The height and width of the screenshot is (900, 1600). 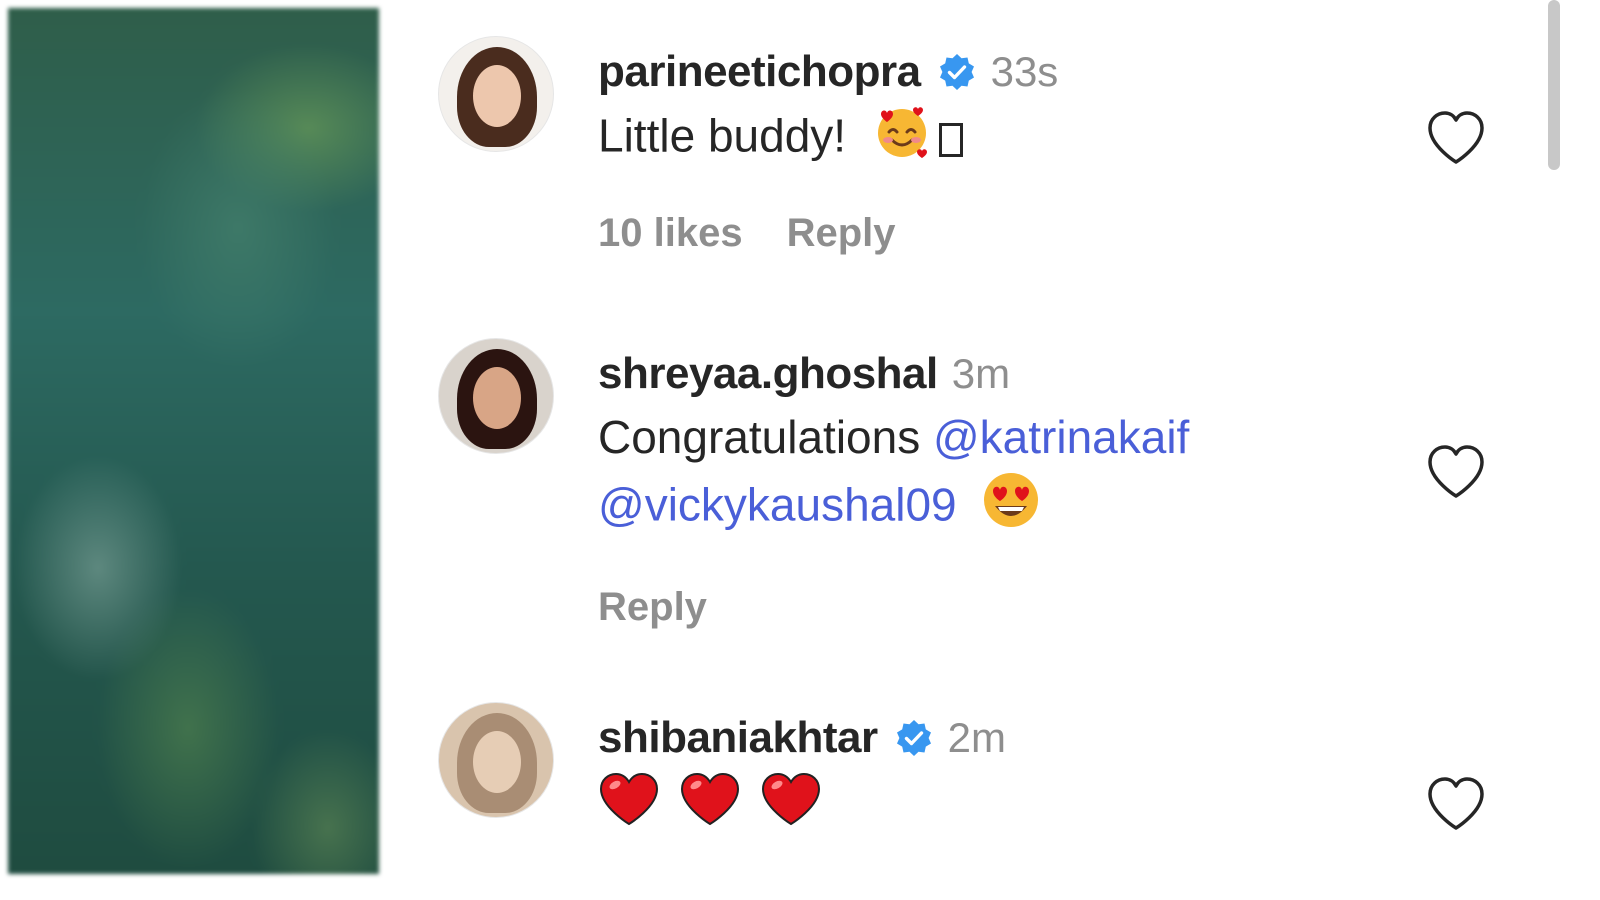 What do you see at coordinates (1025, 72) in the screenshot?
I see `comment-timestamp: 33s` at bounding box center [1025, 72].